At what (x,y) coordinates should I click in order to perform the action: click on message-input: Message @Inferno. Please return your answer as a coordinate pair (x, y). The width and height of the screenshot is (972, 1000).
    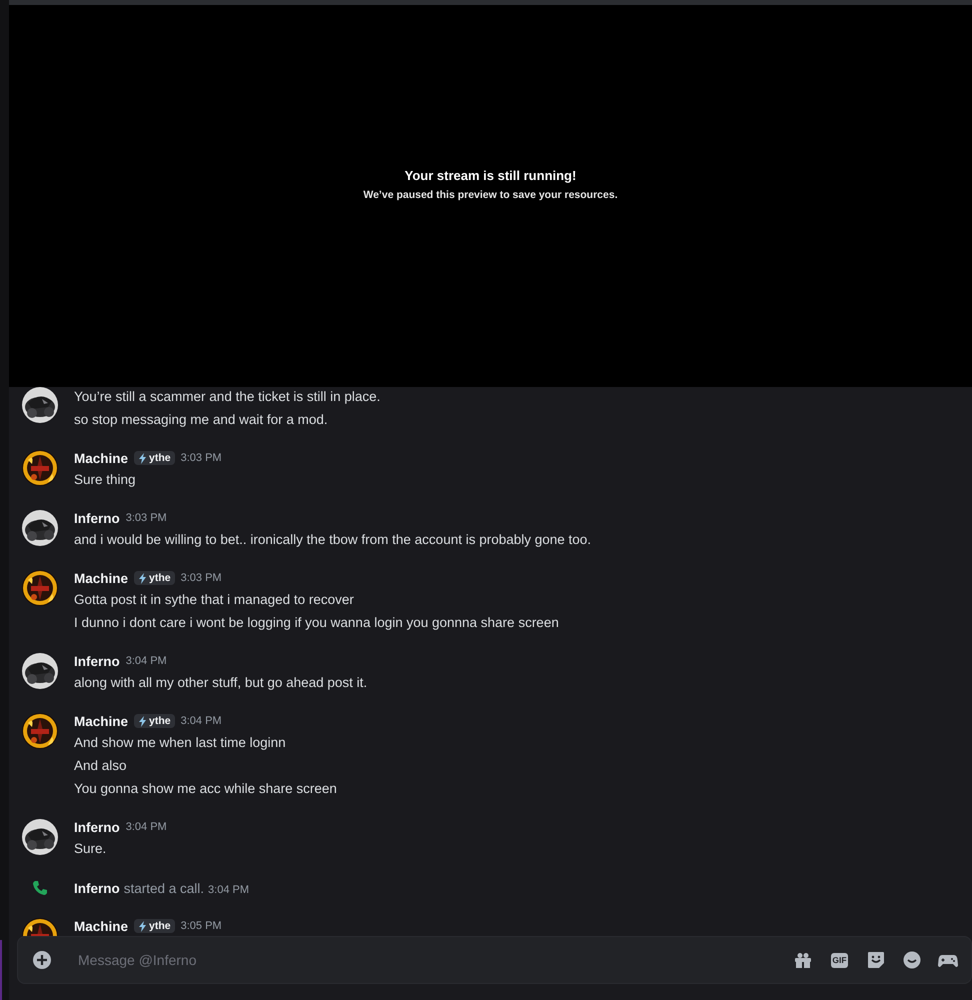
    Looking at the image, I should click on (434, 960).